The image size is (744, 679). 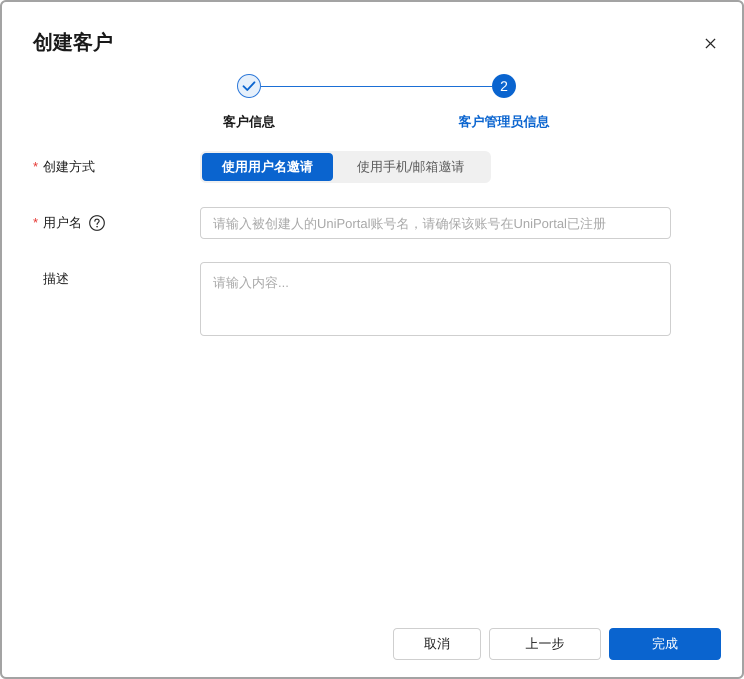 What do you see at coordinates (267, 167) in the screenshot?
I see `segment-option: 使用用户名邀请` at bounding box center [267, 167].